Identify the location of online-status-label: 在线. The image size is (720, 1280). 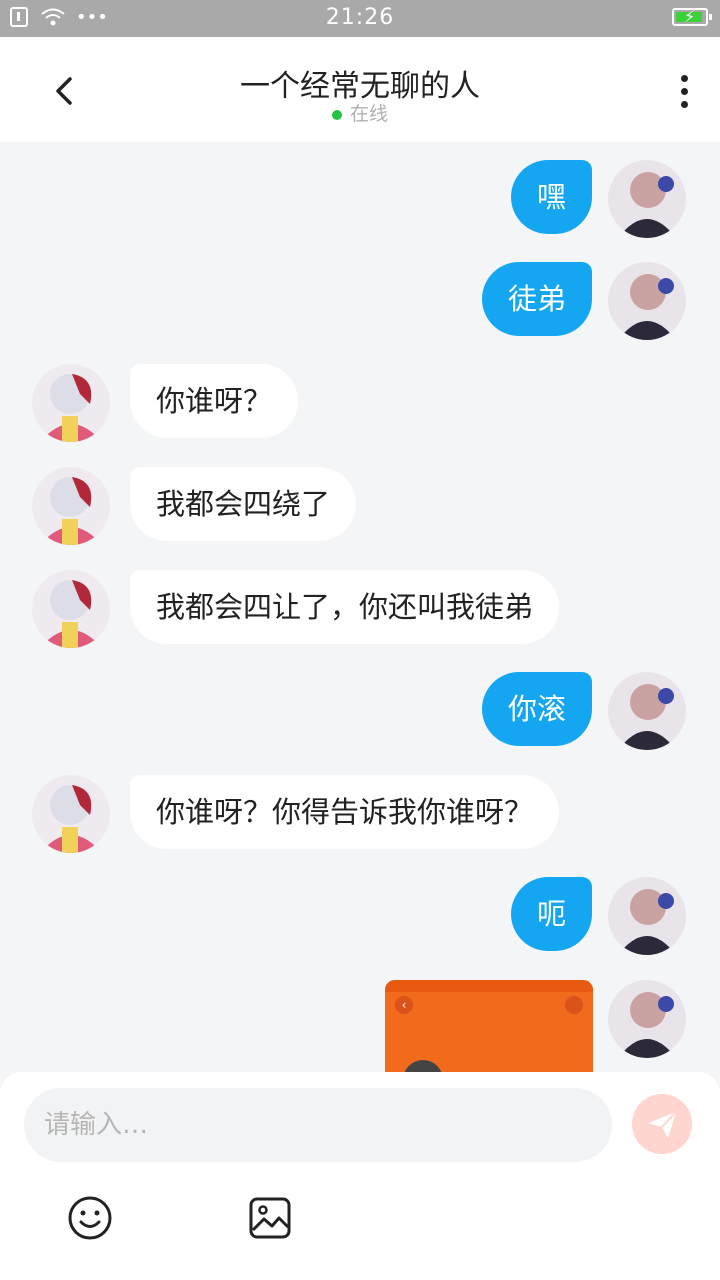
(368, 114).